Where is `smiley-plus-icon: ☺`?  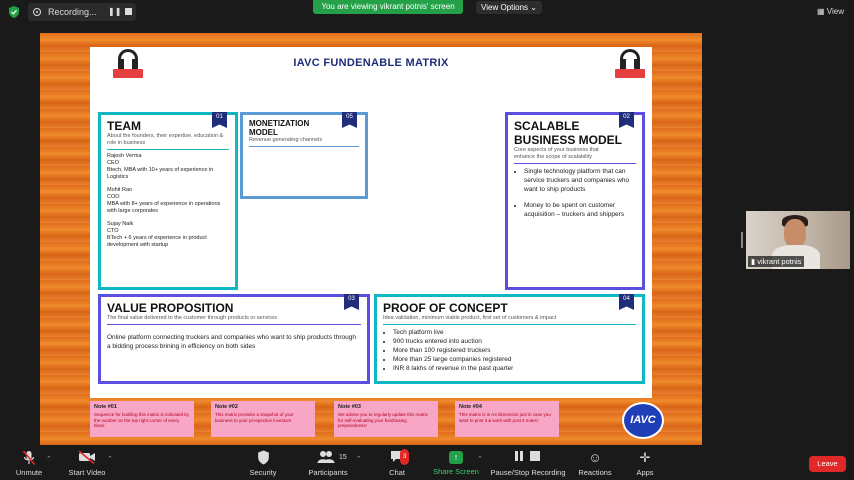 smiley-plus-icon: ☺ is located at coordinates (595, 457).